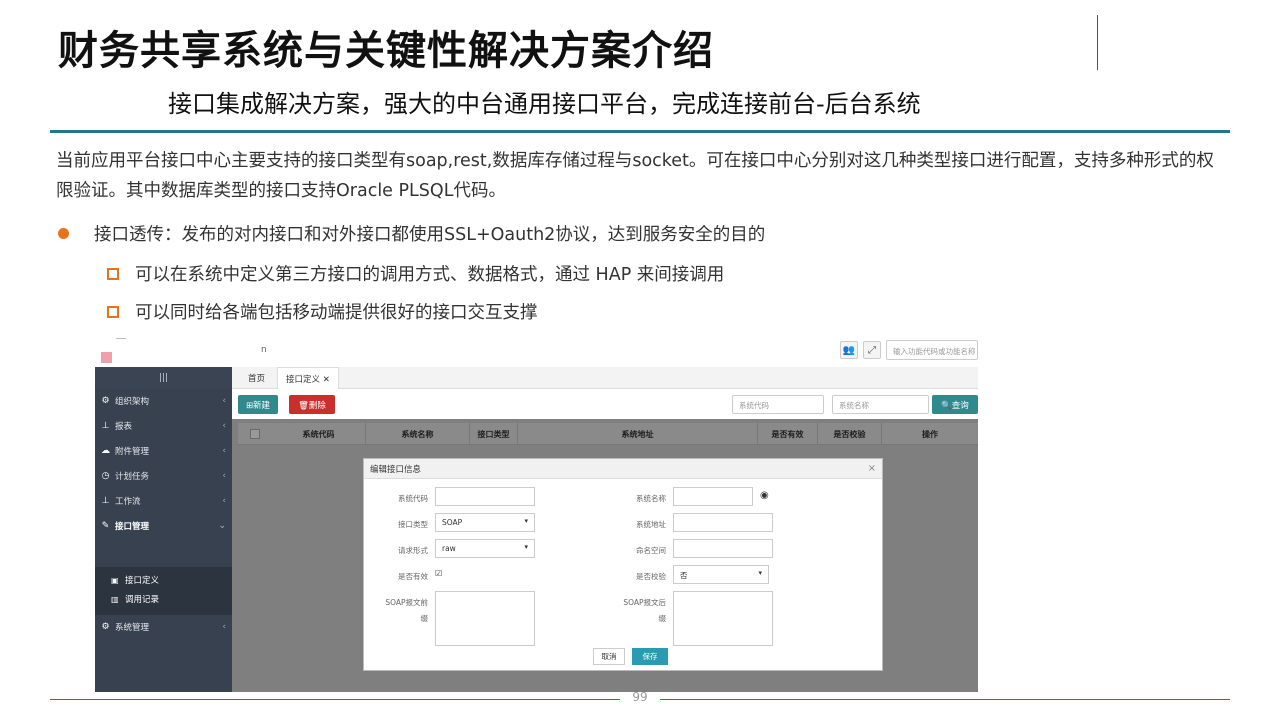 Image resolution: width=1280 pixels, height=720 pixels. Describe the element at coordinates (605, 404) in the screenshot. I see `toolbar: ⊞新建 🗑删除 系统代码 系统名称 🔍查询` at that location.